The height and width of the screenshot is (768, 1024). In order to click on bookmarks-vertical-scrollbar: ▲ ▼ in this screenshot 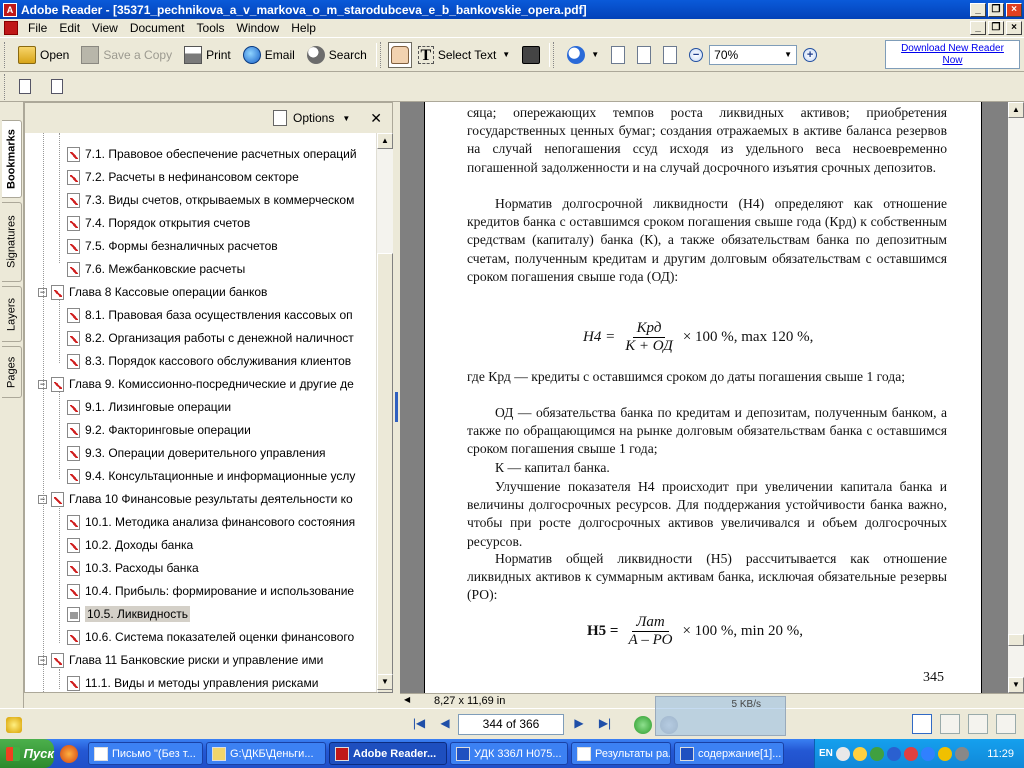, I will do `click(384, 413)`.